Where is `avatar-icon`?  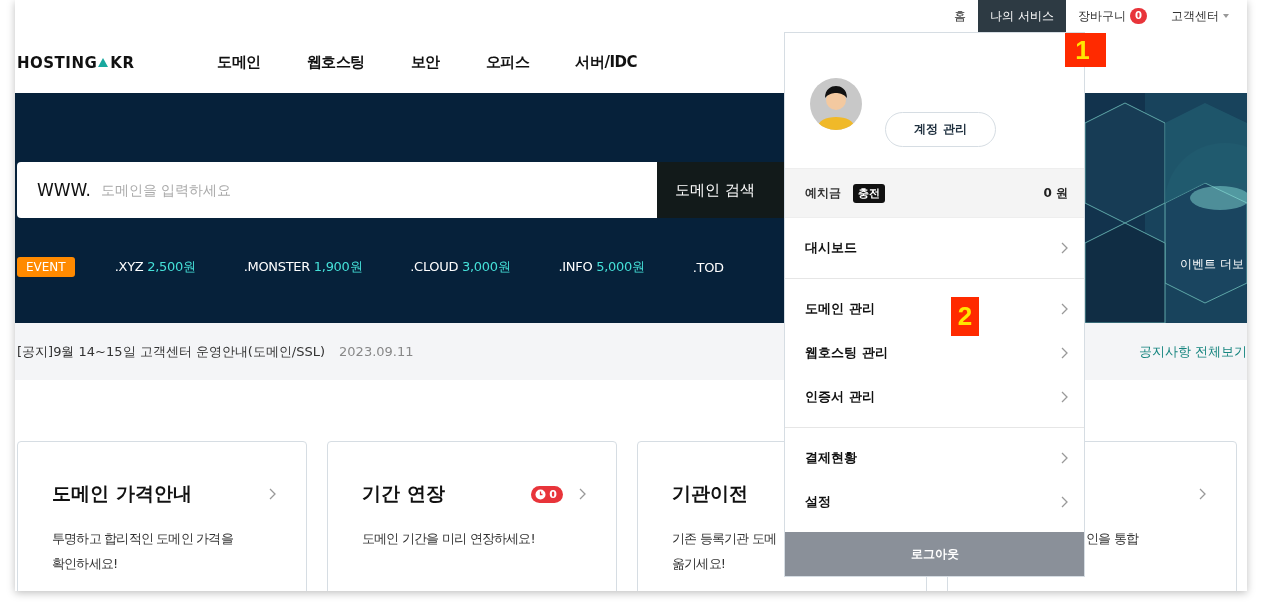 avatar-icon is located at coordinates (836, 104).